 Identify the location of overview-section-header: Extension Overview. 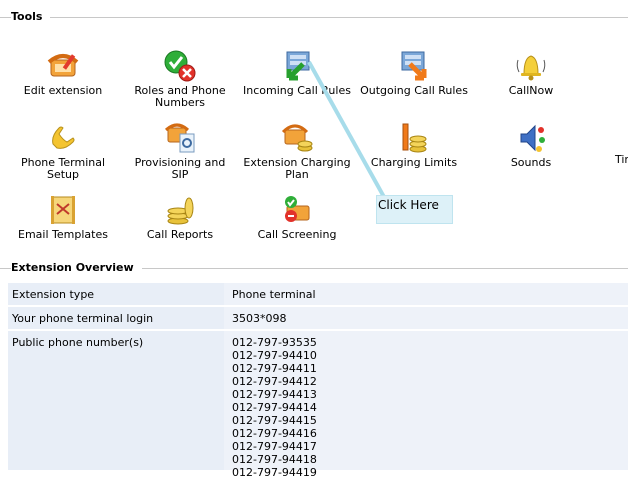
(314, 268).